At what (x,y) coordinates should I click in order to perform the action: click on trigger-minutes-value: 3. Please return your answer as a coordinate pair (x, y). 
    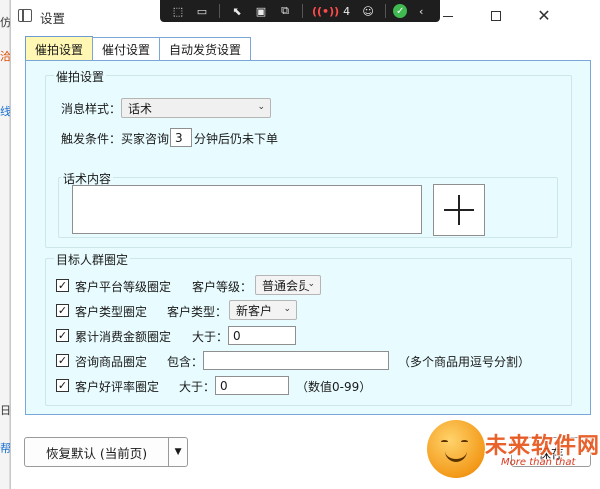
    Looking at the image, I should click on (179, 137).